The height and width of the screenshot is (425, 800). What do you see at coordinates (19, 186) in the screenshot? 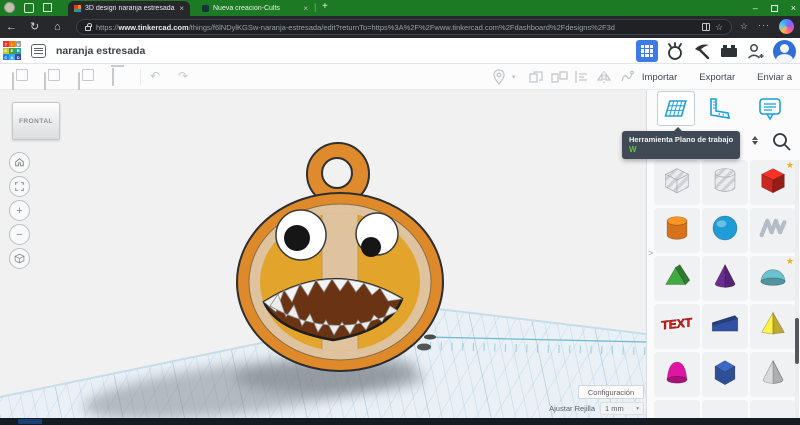
I see `fit-view-button` at bounding box center [19, 186].